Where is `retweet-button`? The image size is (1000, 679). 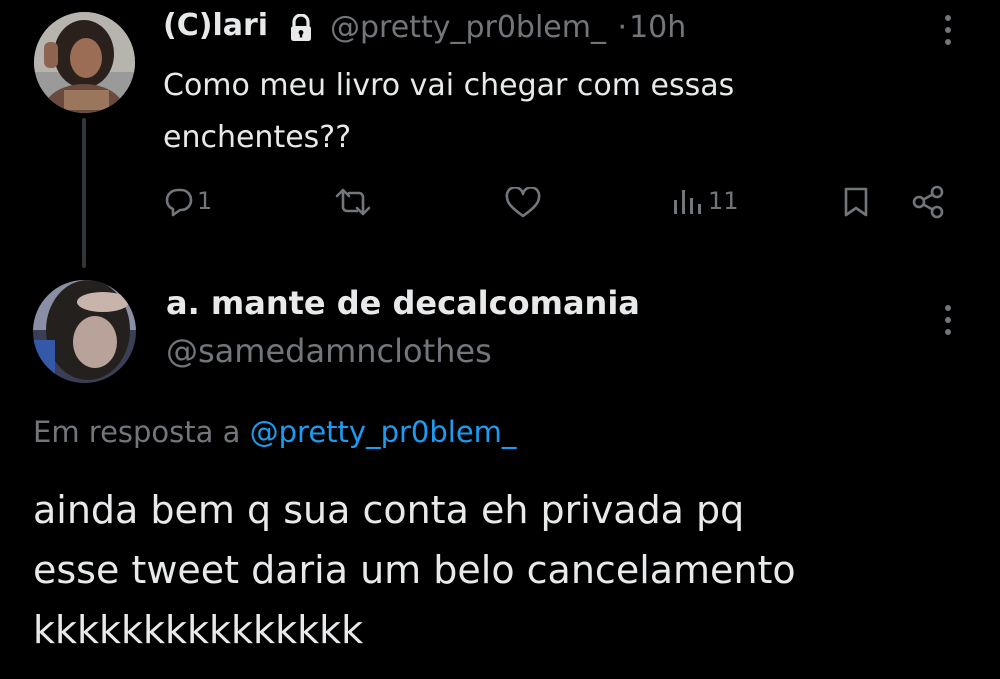 retweet-button is located at coordinates (354, 202).